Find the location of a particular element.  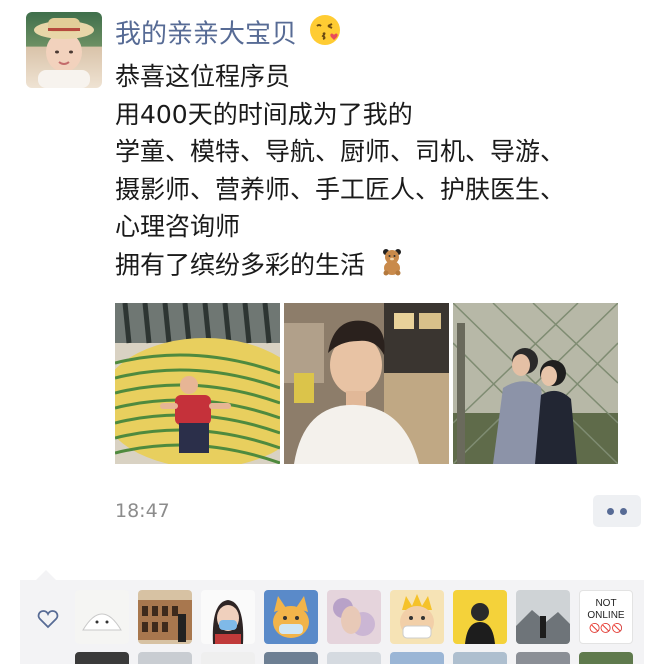

teddy-bear-icon is located at coordinates (392, 266).